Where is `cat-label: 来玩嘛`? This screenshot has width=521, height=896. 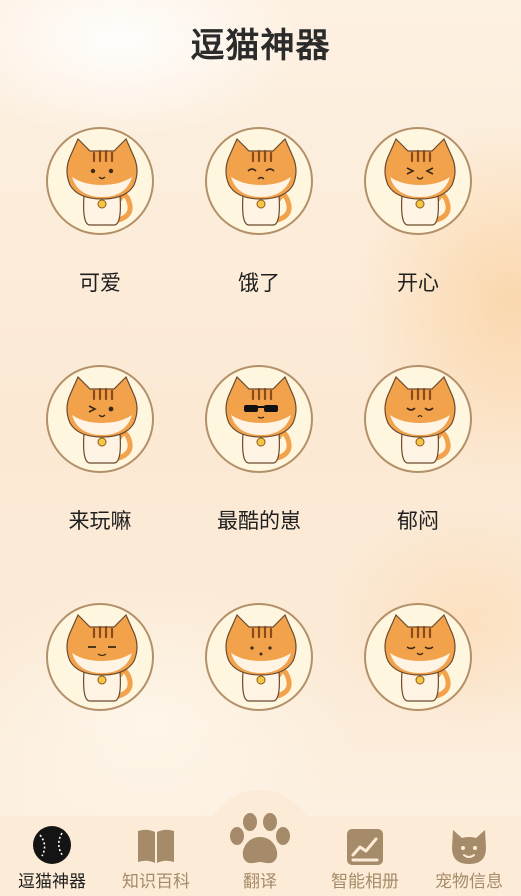 cat-label: 来玩嘛 is located at coordinates (100, 521).